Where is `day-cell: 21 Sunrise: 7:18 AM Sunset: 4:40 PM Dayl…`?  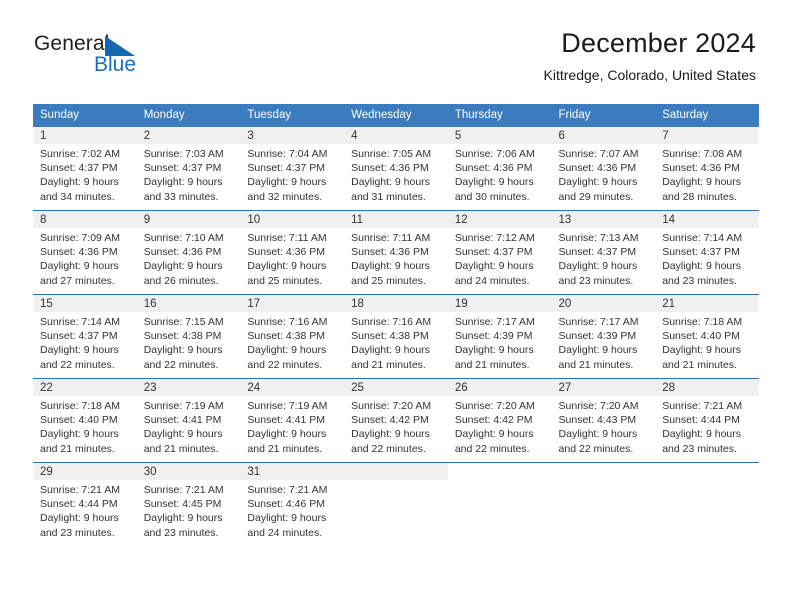 day-cell: 21 Sunrise: 7:18 AM Sunset: 4:40 PM Dayl… is located at coordinates (707, 336).